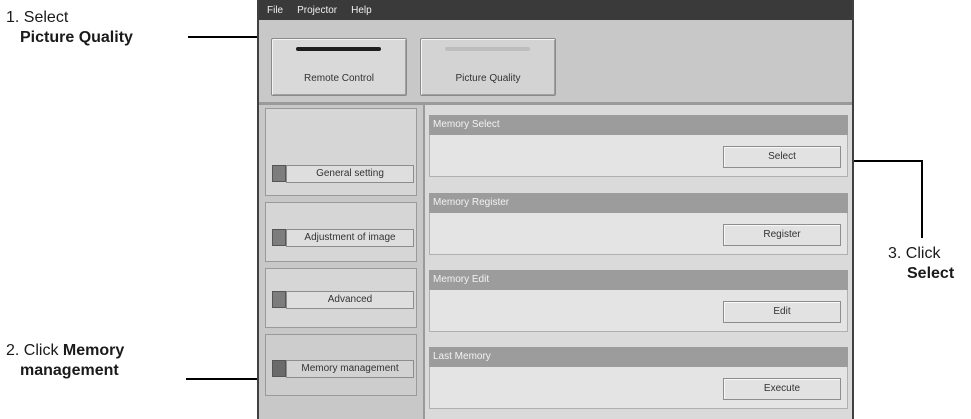  I want to click on adjustment-indicator, so click(279, 237).